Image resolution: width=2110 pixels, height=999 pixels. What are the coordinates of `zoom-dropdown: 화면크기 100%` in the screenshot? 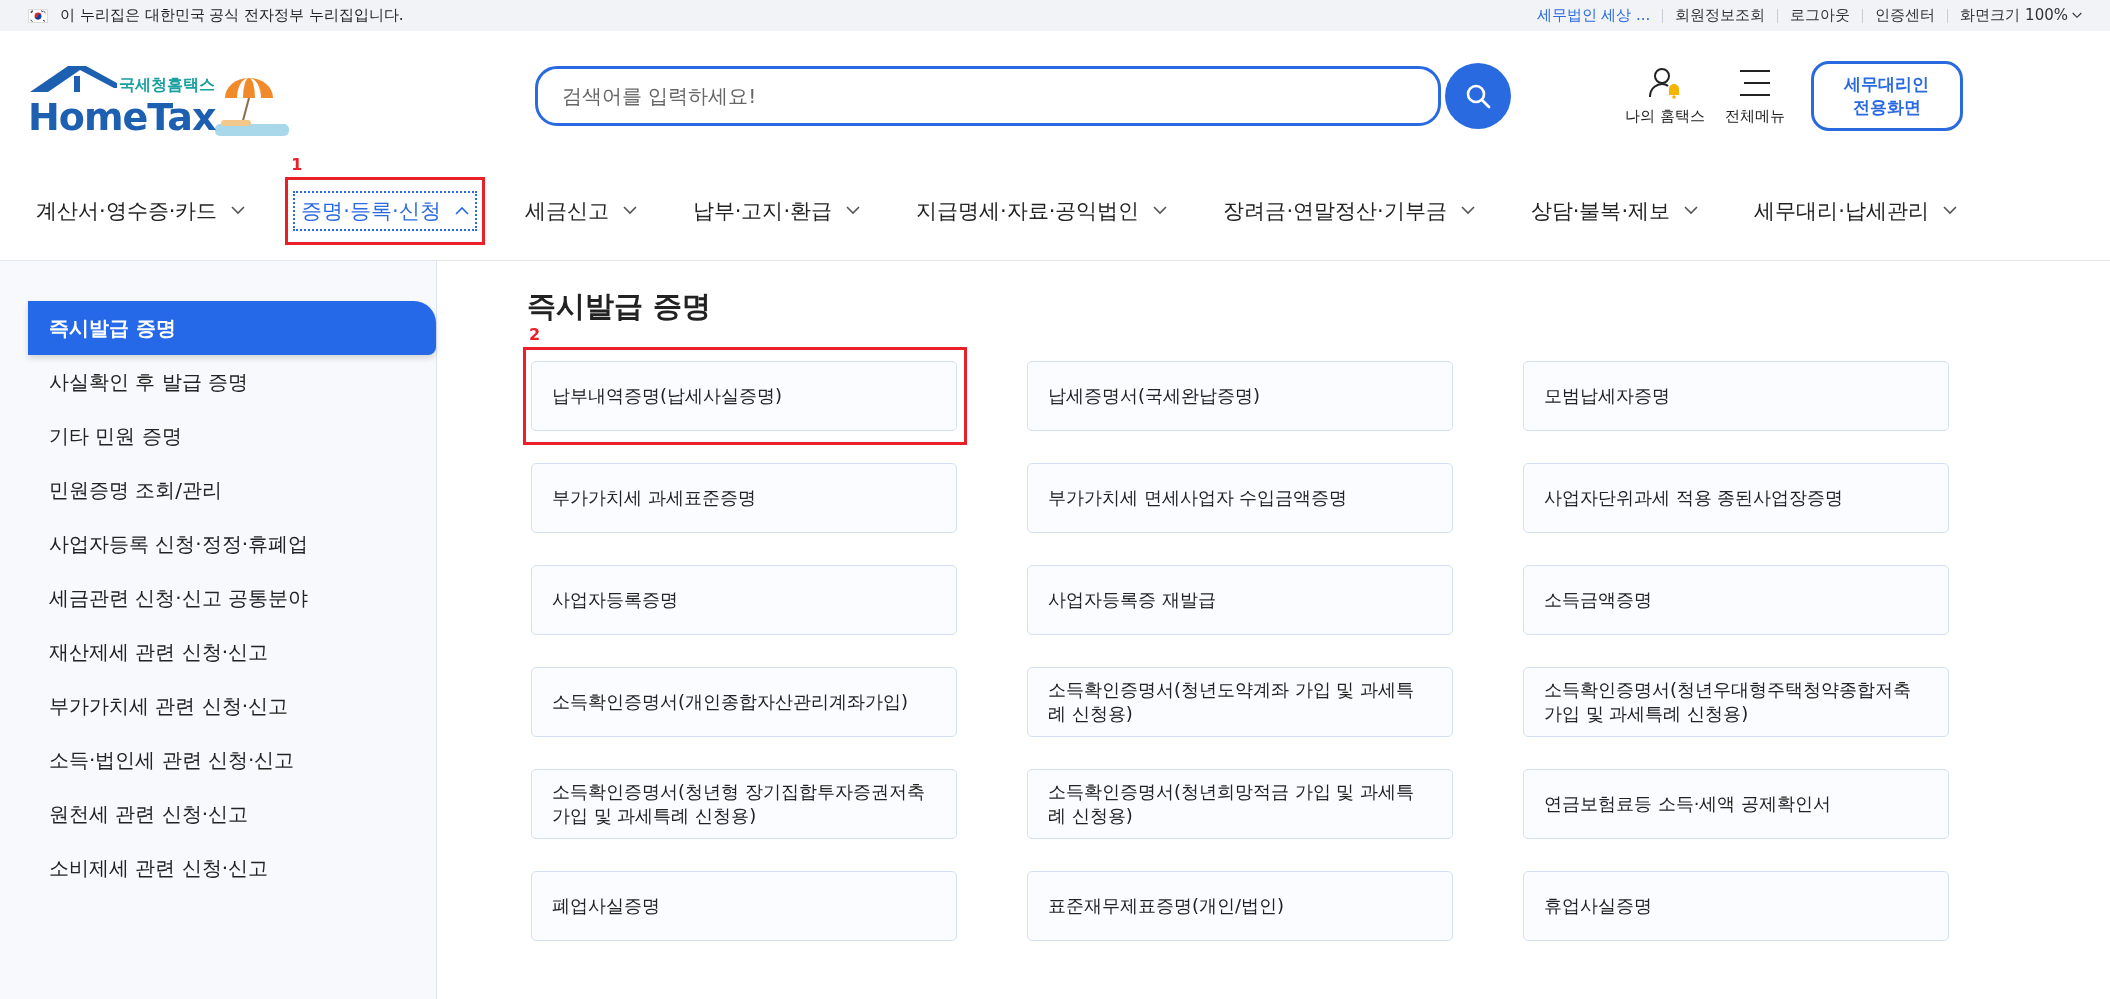 It's located at (2021, 15).